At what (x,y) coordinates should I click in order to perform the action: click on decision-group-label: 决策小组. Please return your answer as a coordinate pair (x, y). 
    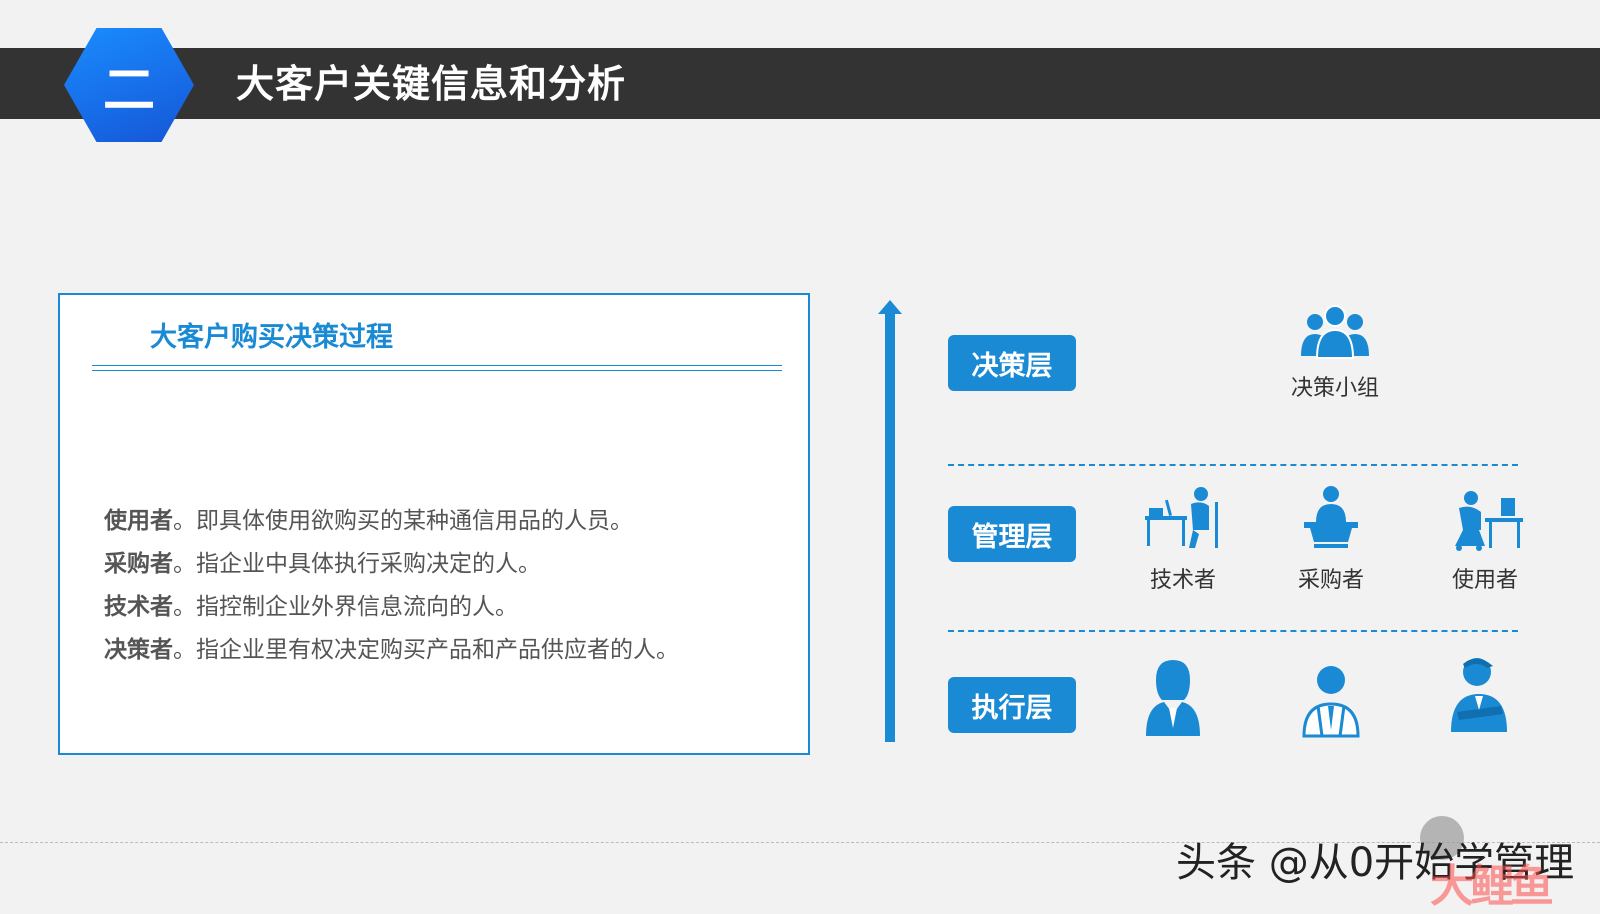
    Looking at the image, I should click on (1334, 388).